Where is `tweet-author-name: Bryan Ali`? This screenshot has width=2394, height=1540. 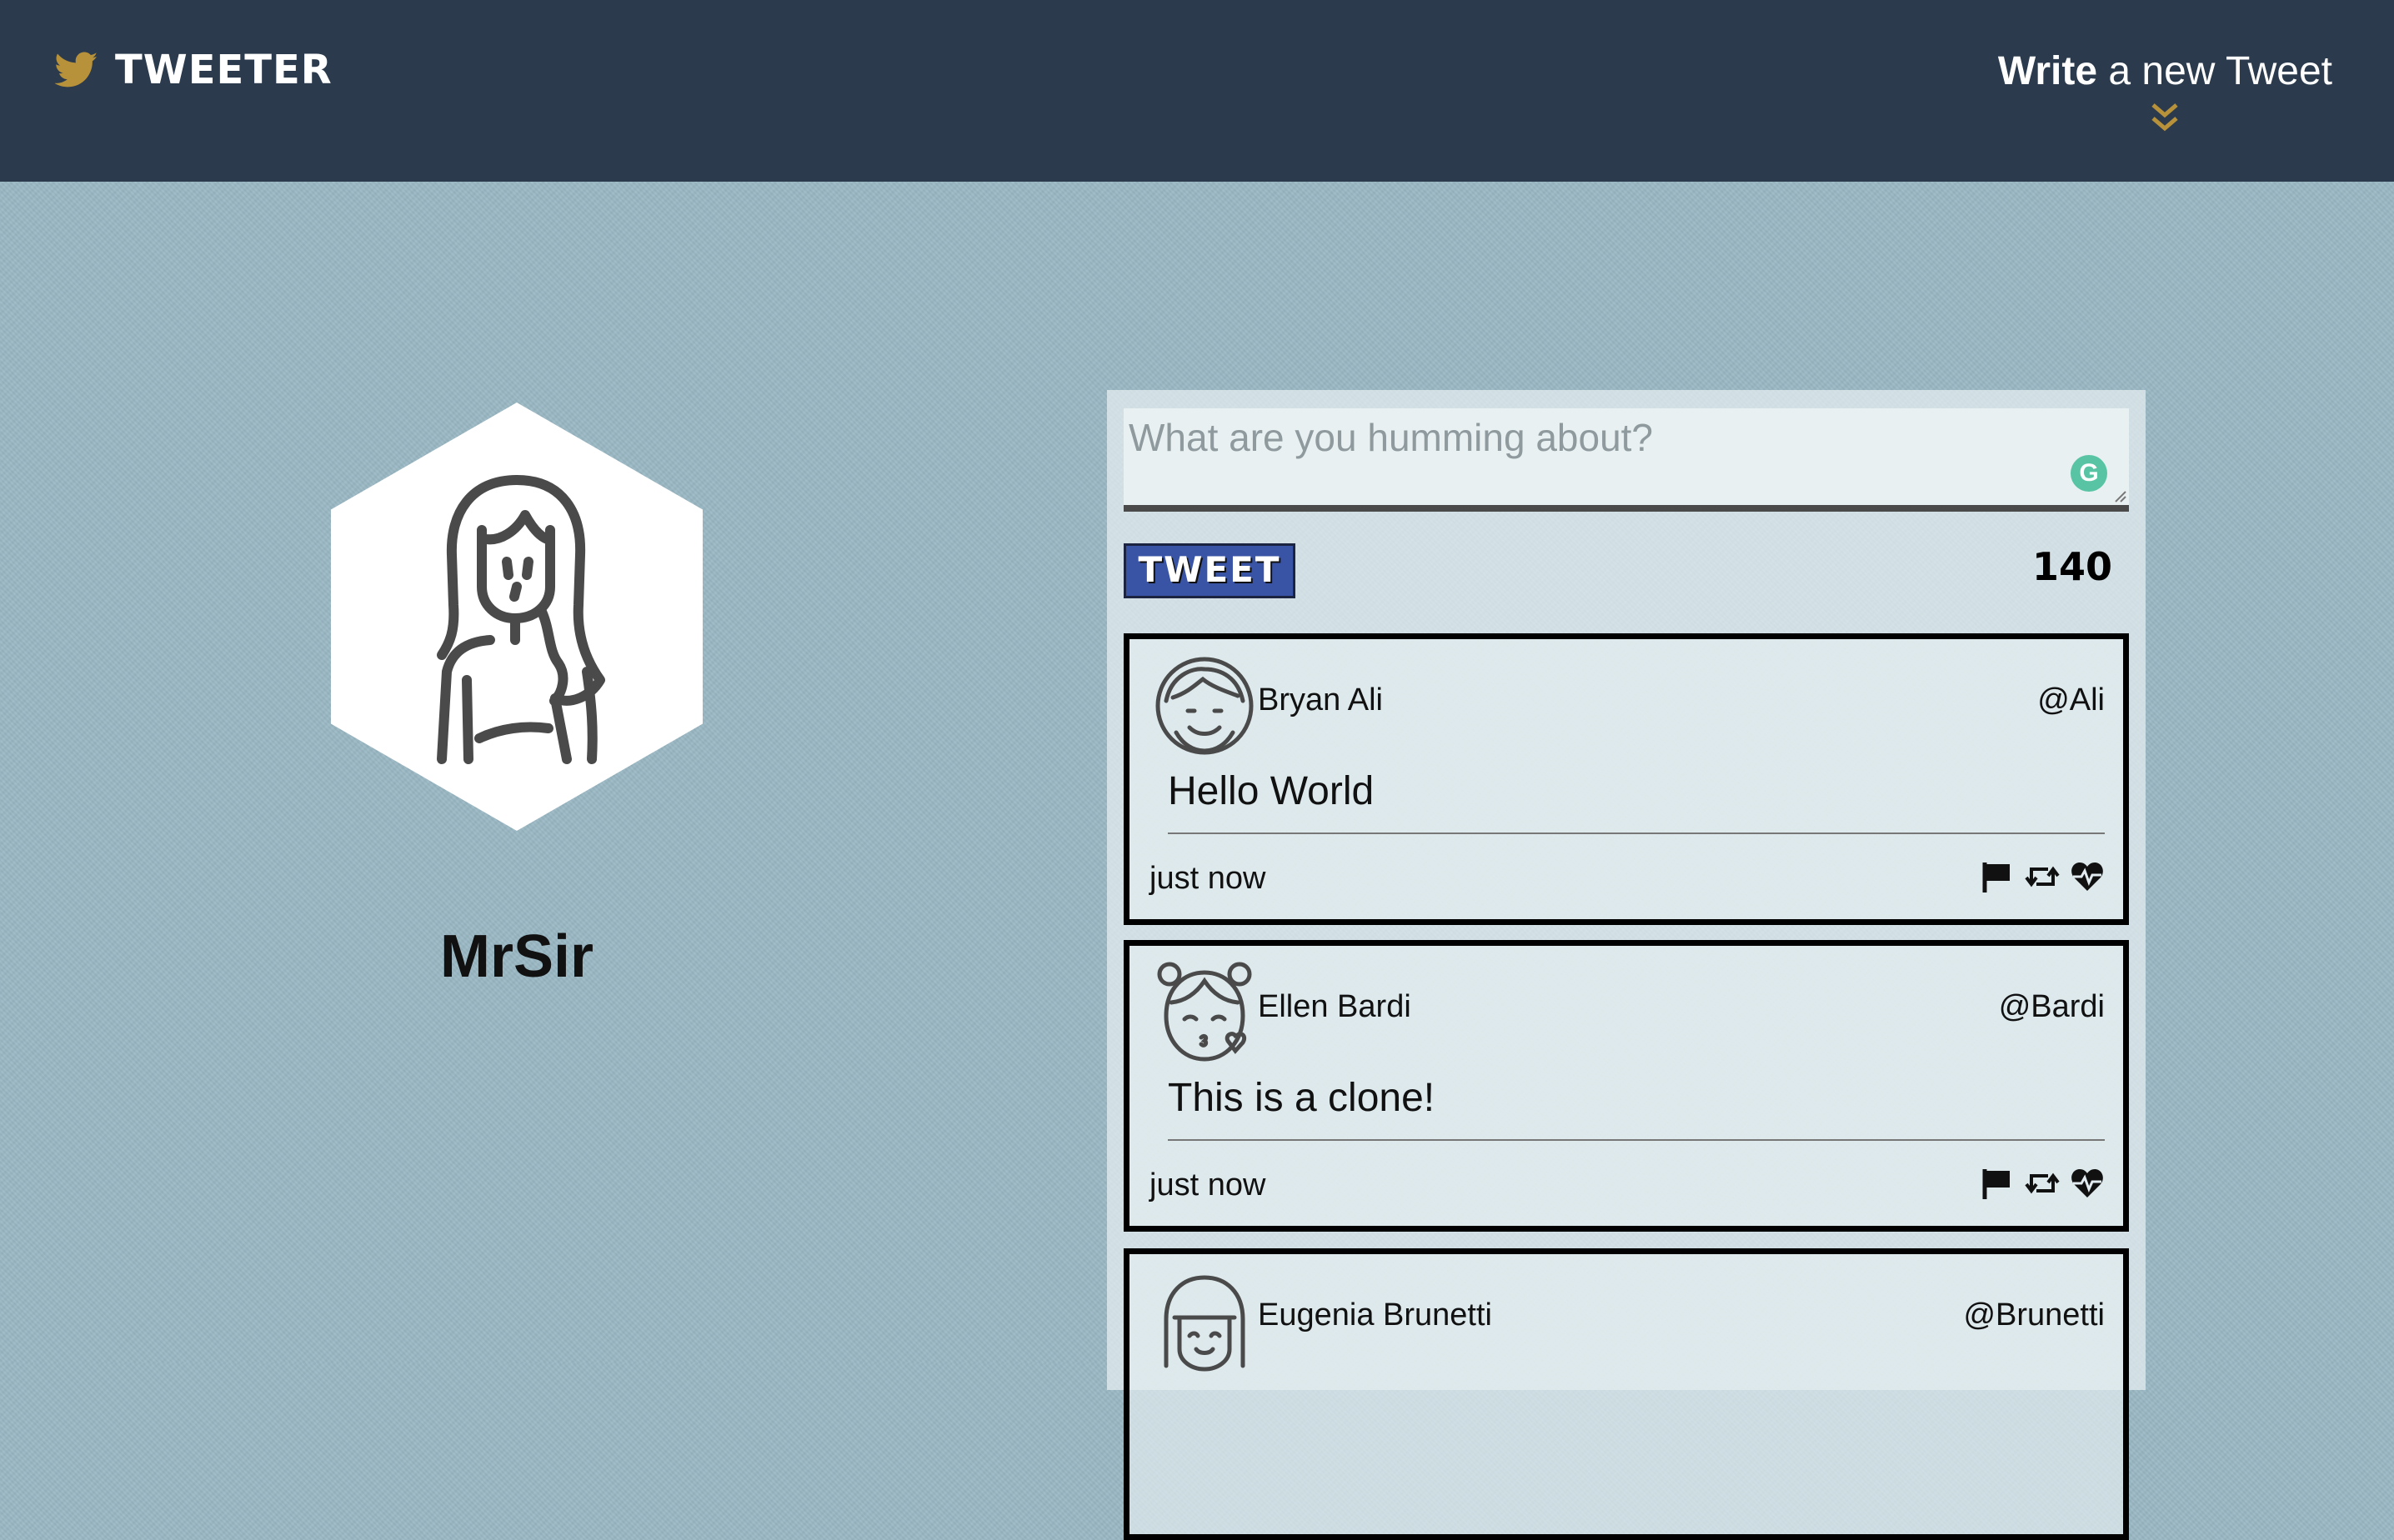 tweet-author-name: Bryan Ali is located at coordinates (1320, 700).